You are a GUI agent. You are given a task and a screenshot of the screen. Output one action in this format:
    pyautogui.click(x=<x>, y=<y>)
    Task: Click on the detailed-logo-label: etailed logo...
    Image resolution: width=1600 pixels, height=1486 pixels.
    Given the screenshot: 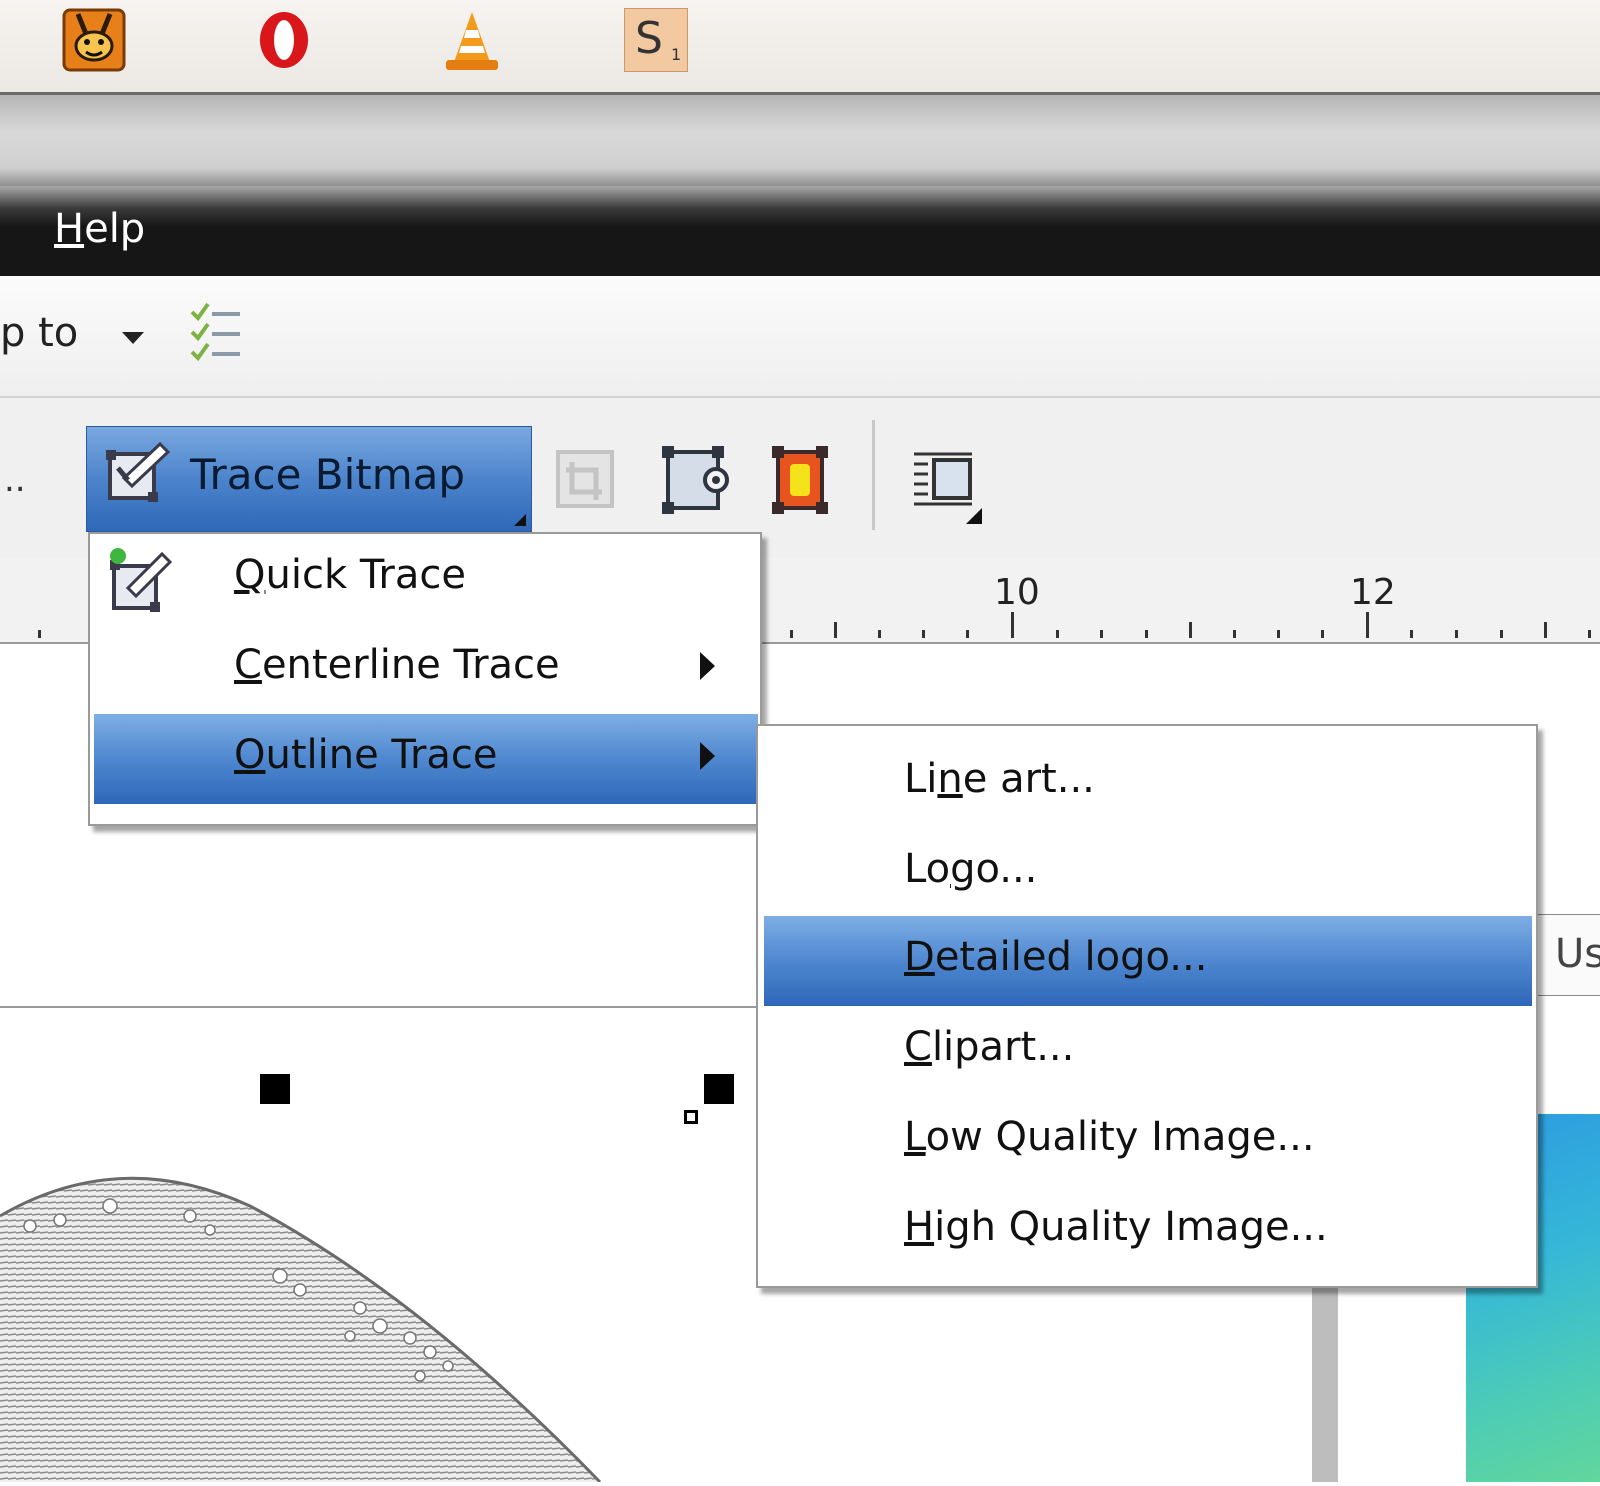 What is the action you would take?
    pyautogui.click(x=1071, y=957)
    